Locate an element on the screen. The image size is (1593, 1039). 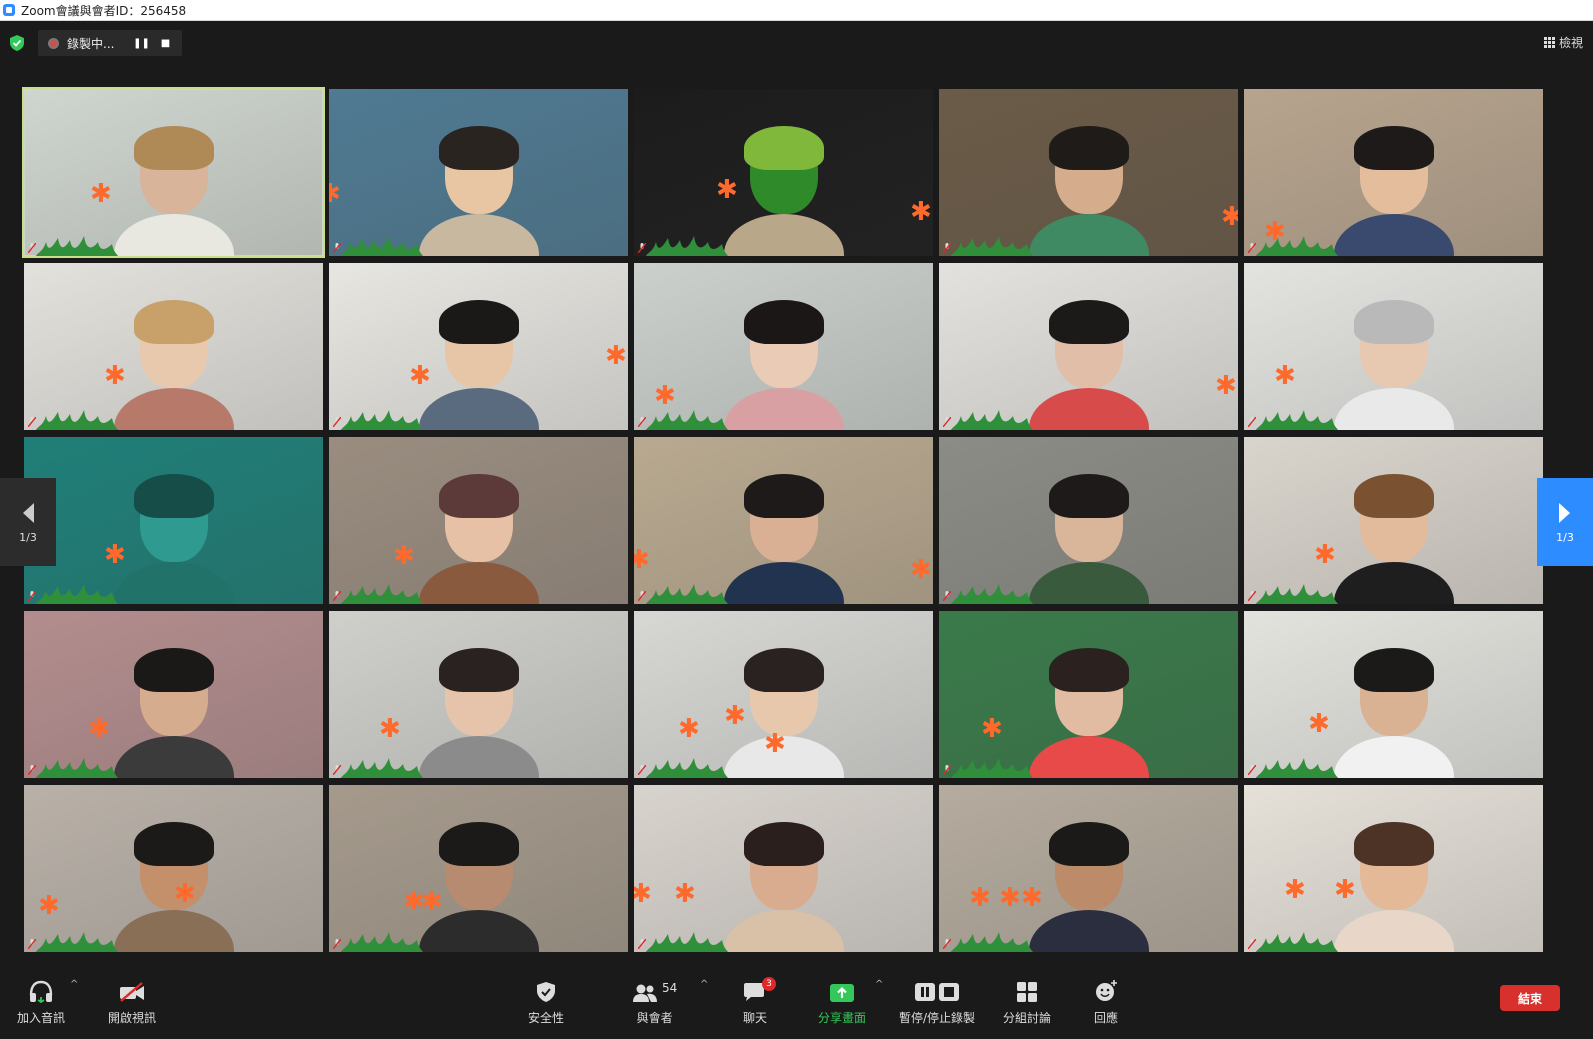
chevron-left-icon is located at coordinates (28, 512).